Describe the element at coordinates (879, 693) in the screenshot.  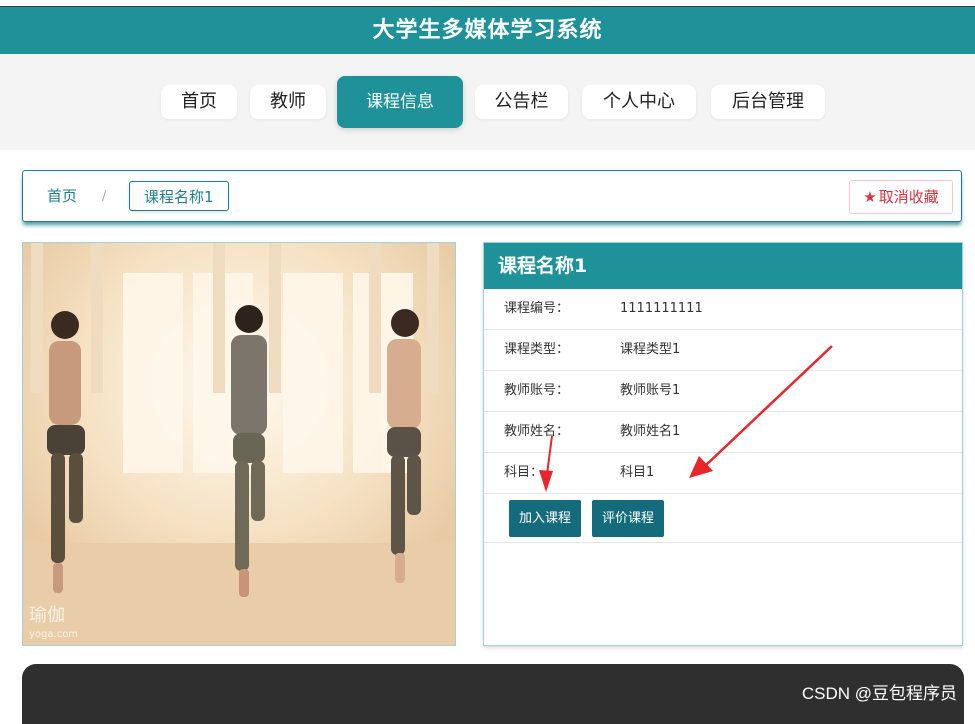
I see `csdn-watermark: CSDN @豆包程序员` at that location.